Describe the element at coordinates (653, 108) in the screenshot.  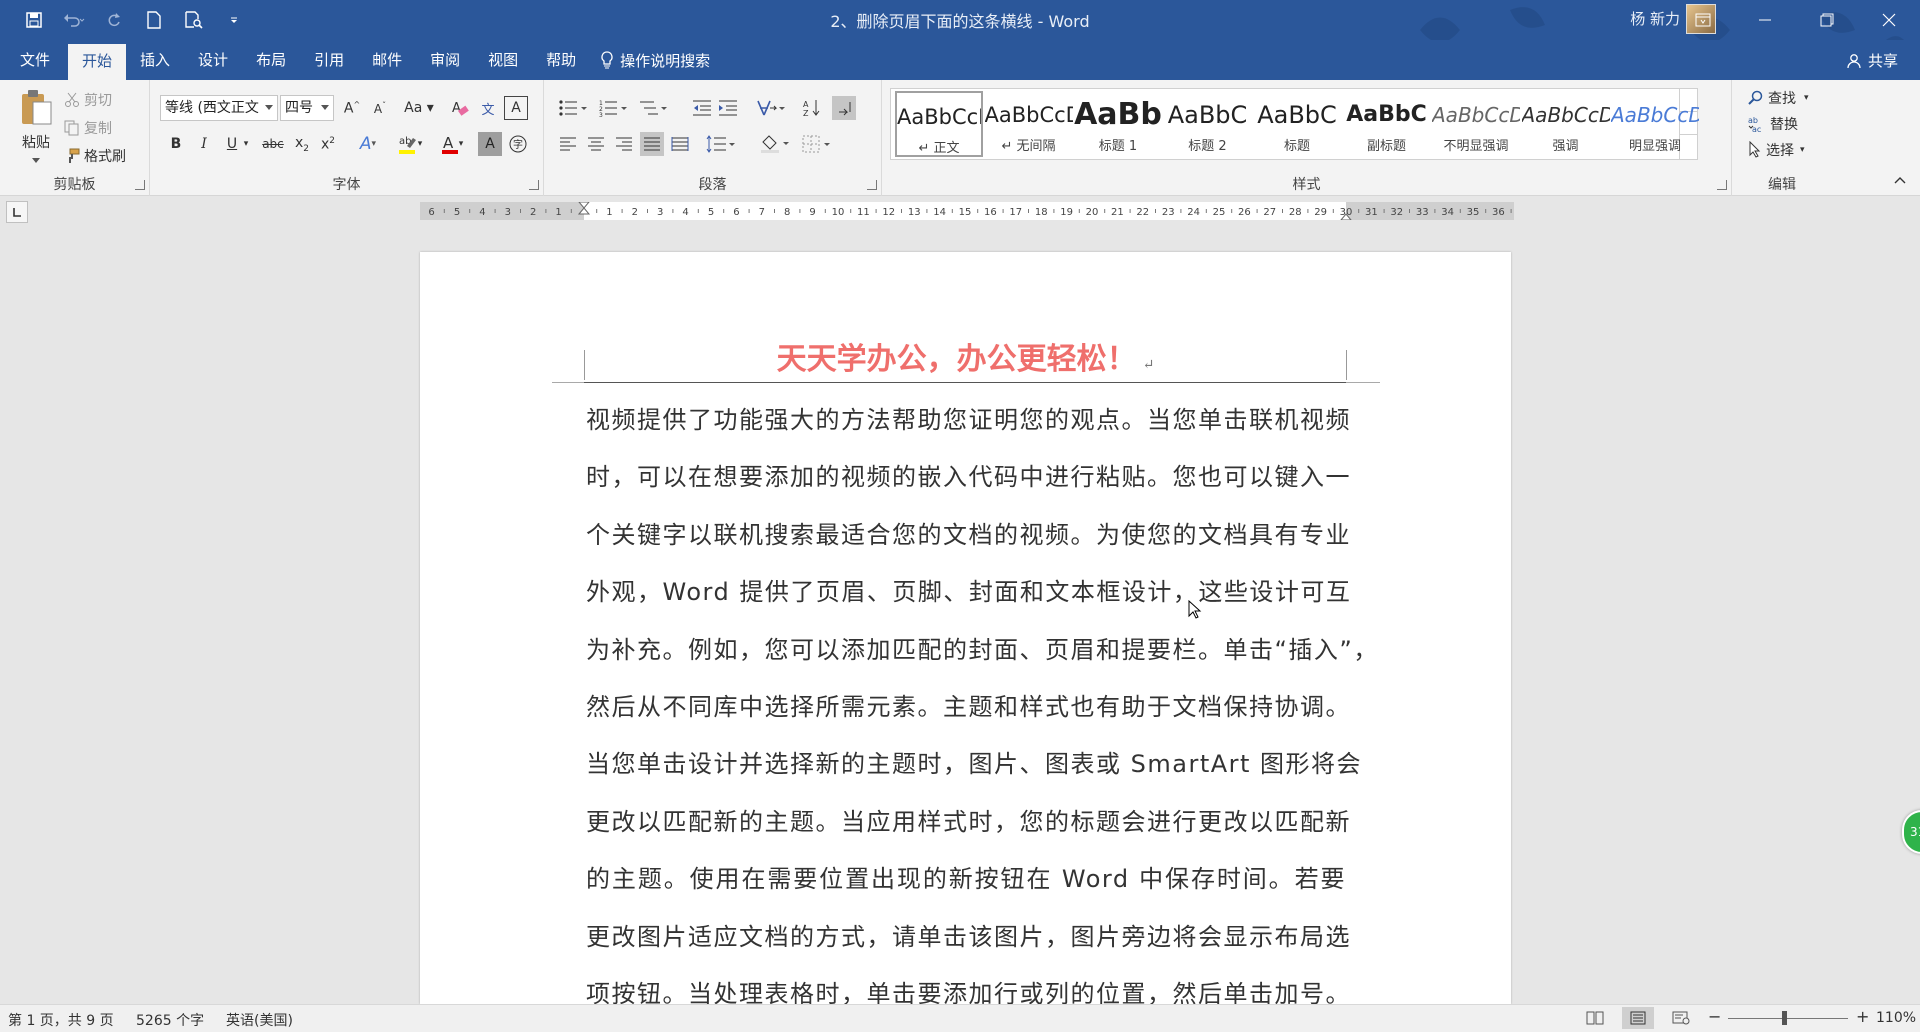
I see `multilevel-list-button` at that location.